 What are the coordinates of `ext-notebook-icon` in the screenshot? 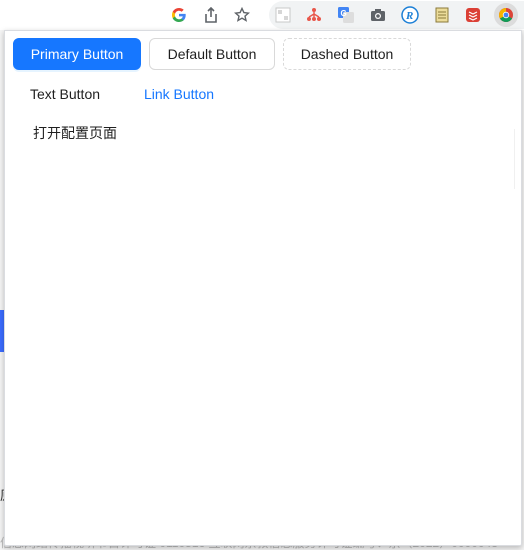 It's located at (442, 15).